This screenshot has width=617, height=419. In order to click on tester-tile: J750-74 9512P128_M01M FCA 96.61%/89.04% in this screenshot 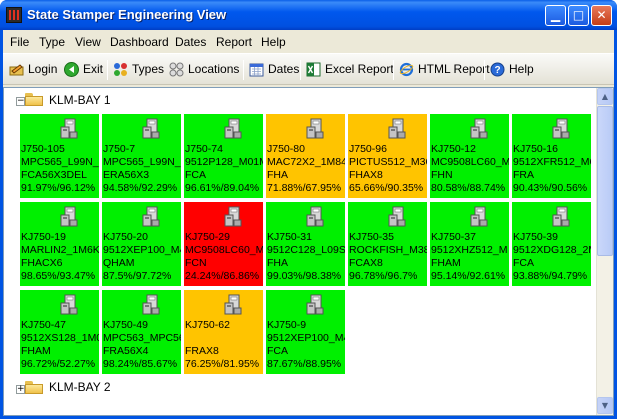, I will do `click(223, 156)`.